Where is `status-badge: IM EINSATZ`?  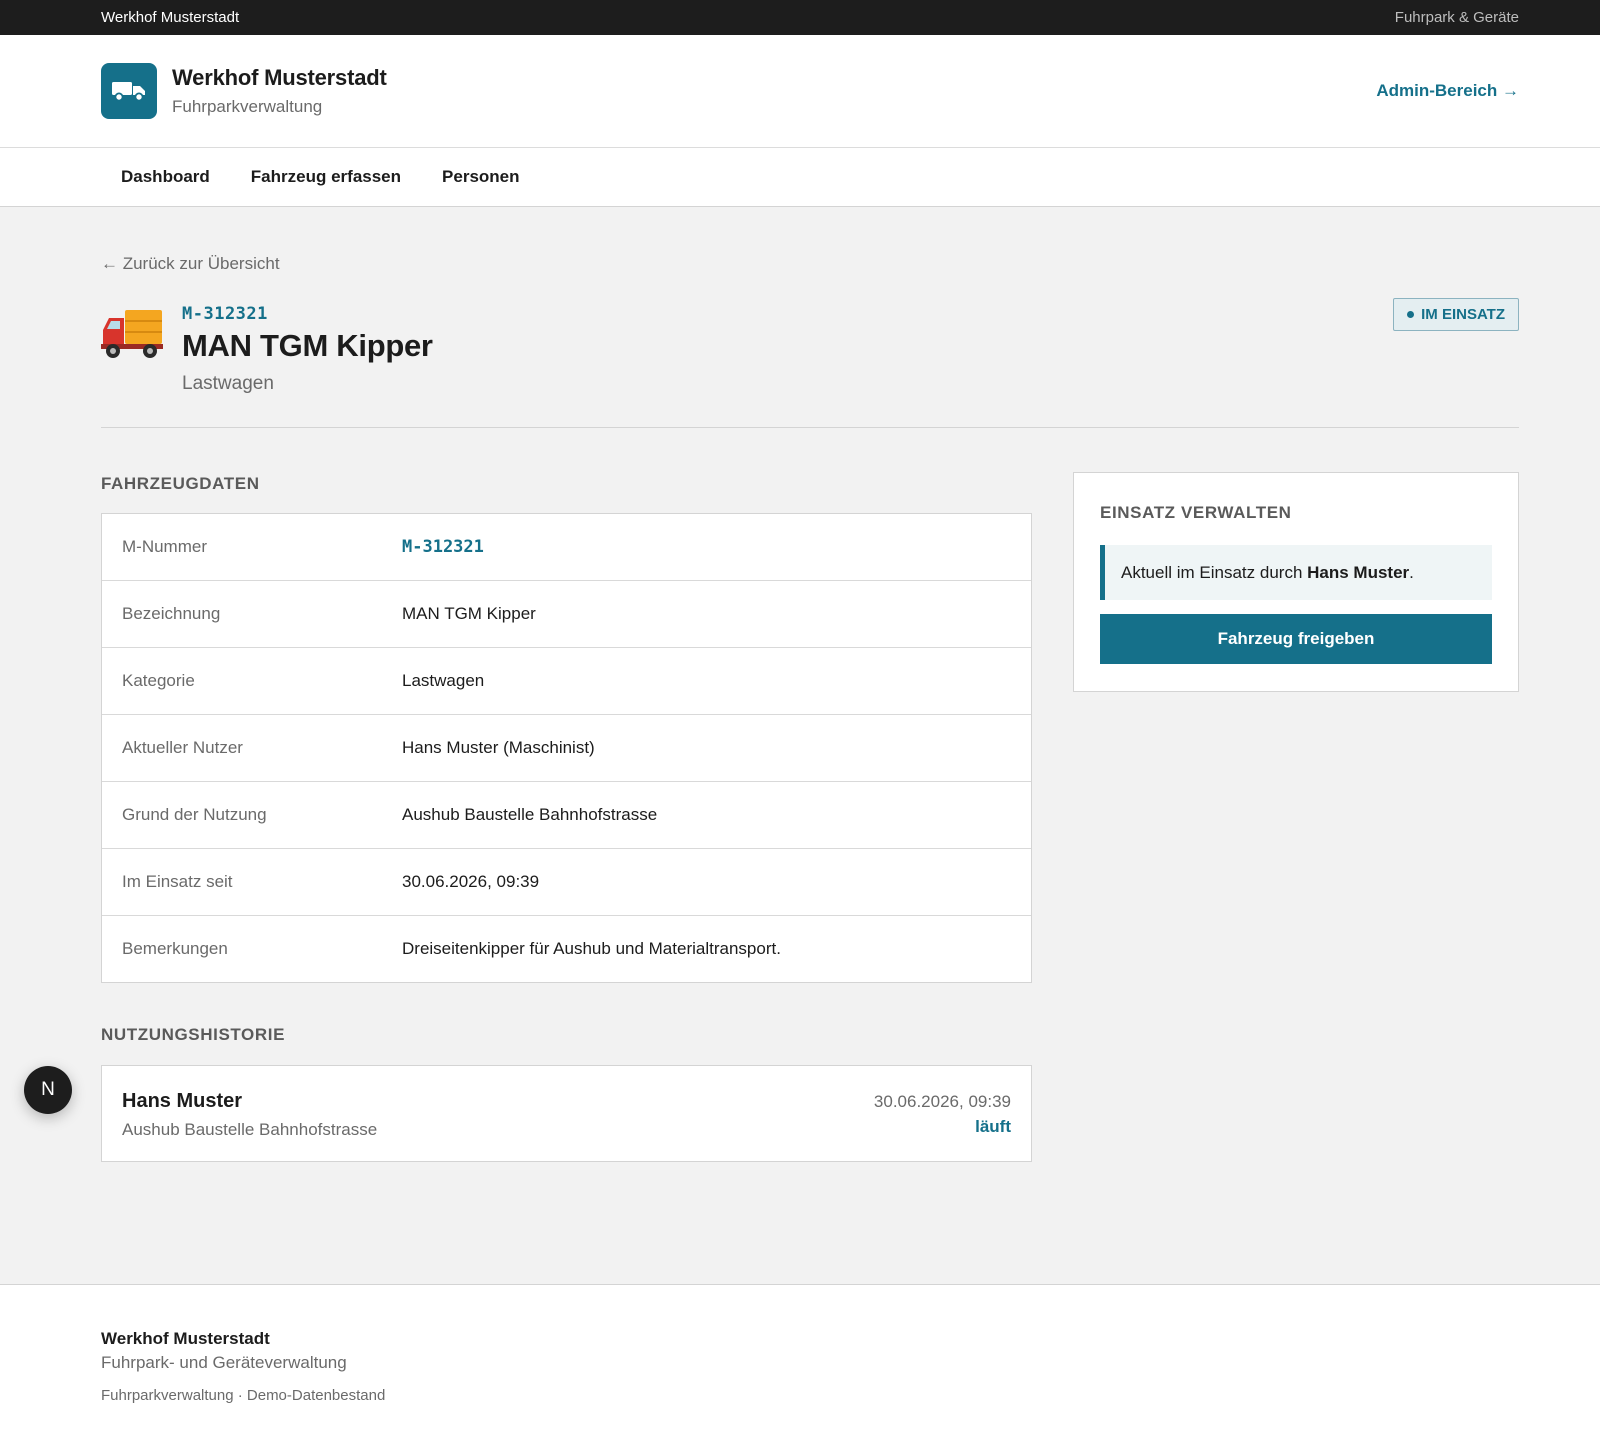 status-badge: IM EINSATZ is located at coordinates (1456, 314).